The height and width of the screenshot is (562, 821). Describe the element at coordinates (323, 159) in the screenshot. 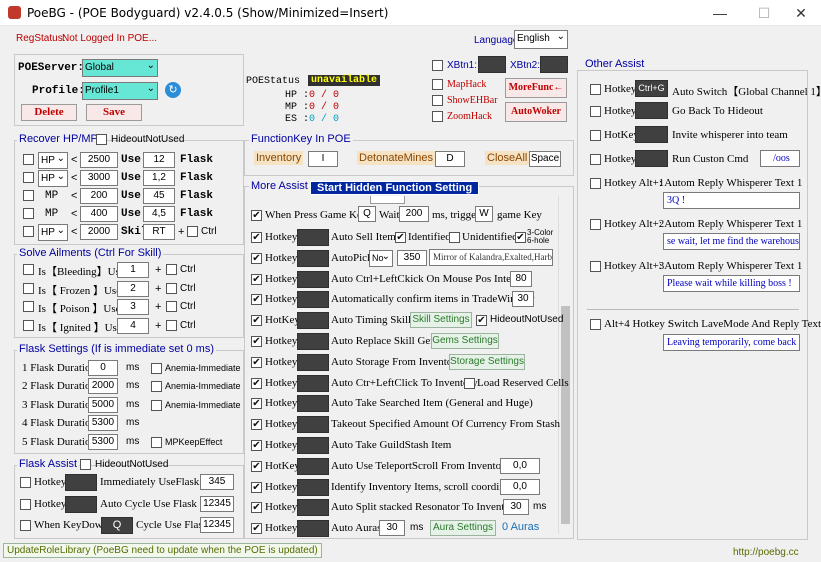

I see `inventory-key-input: I` at that location.